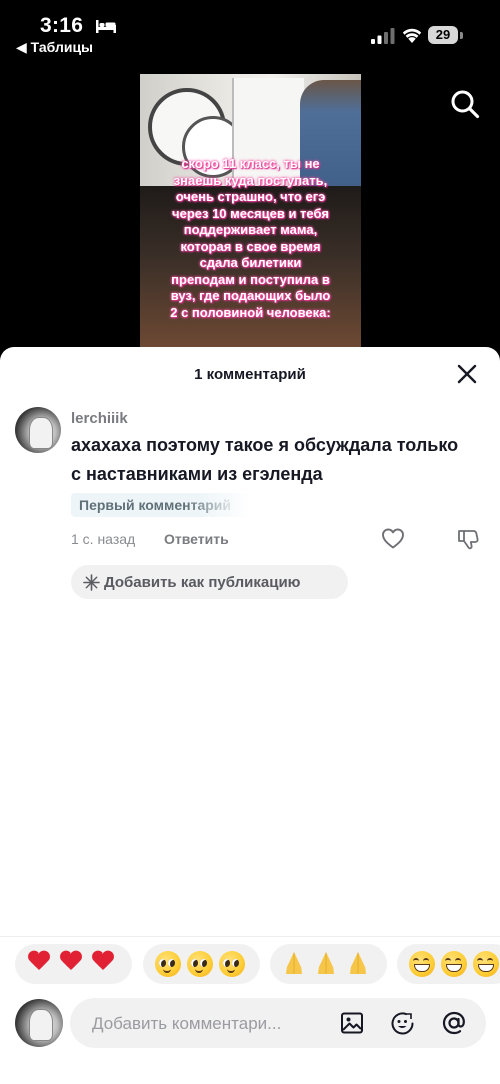 This screenshot has width=500, height=1084. I want to click on comment-username: lerchiiik, so click(99, 418).